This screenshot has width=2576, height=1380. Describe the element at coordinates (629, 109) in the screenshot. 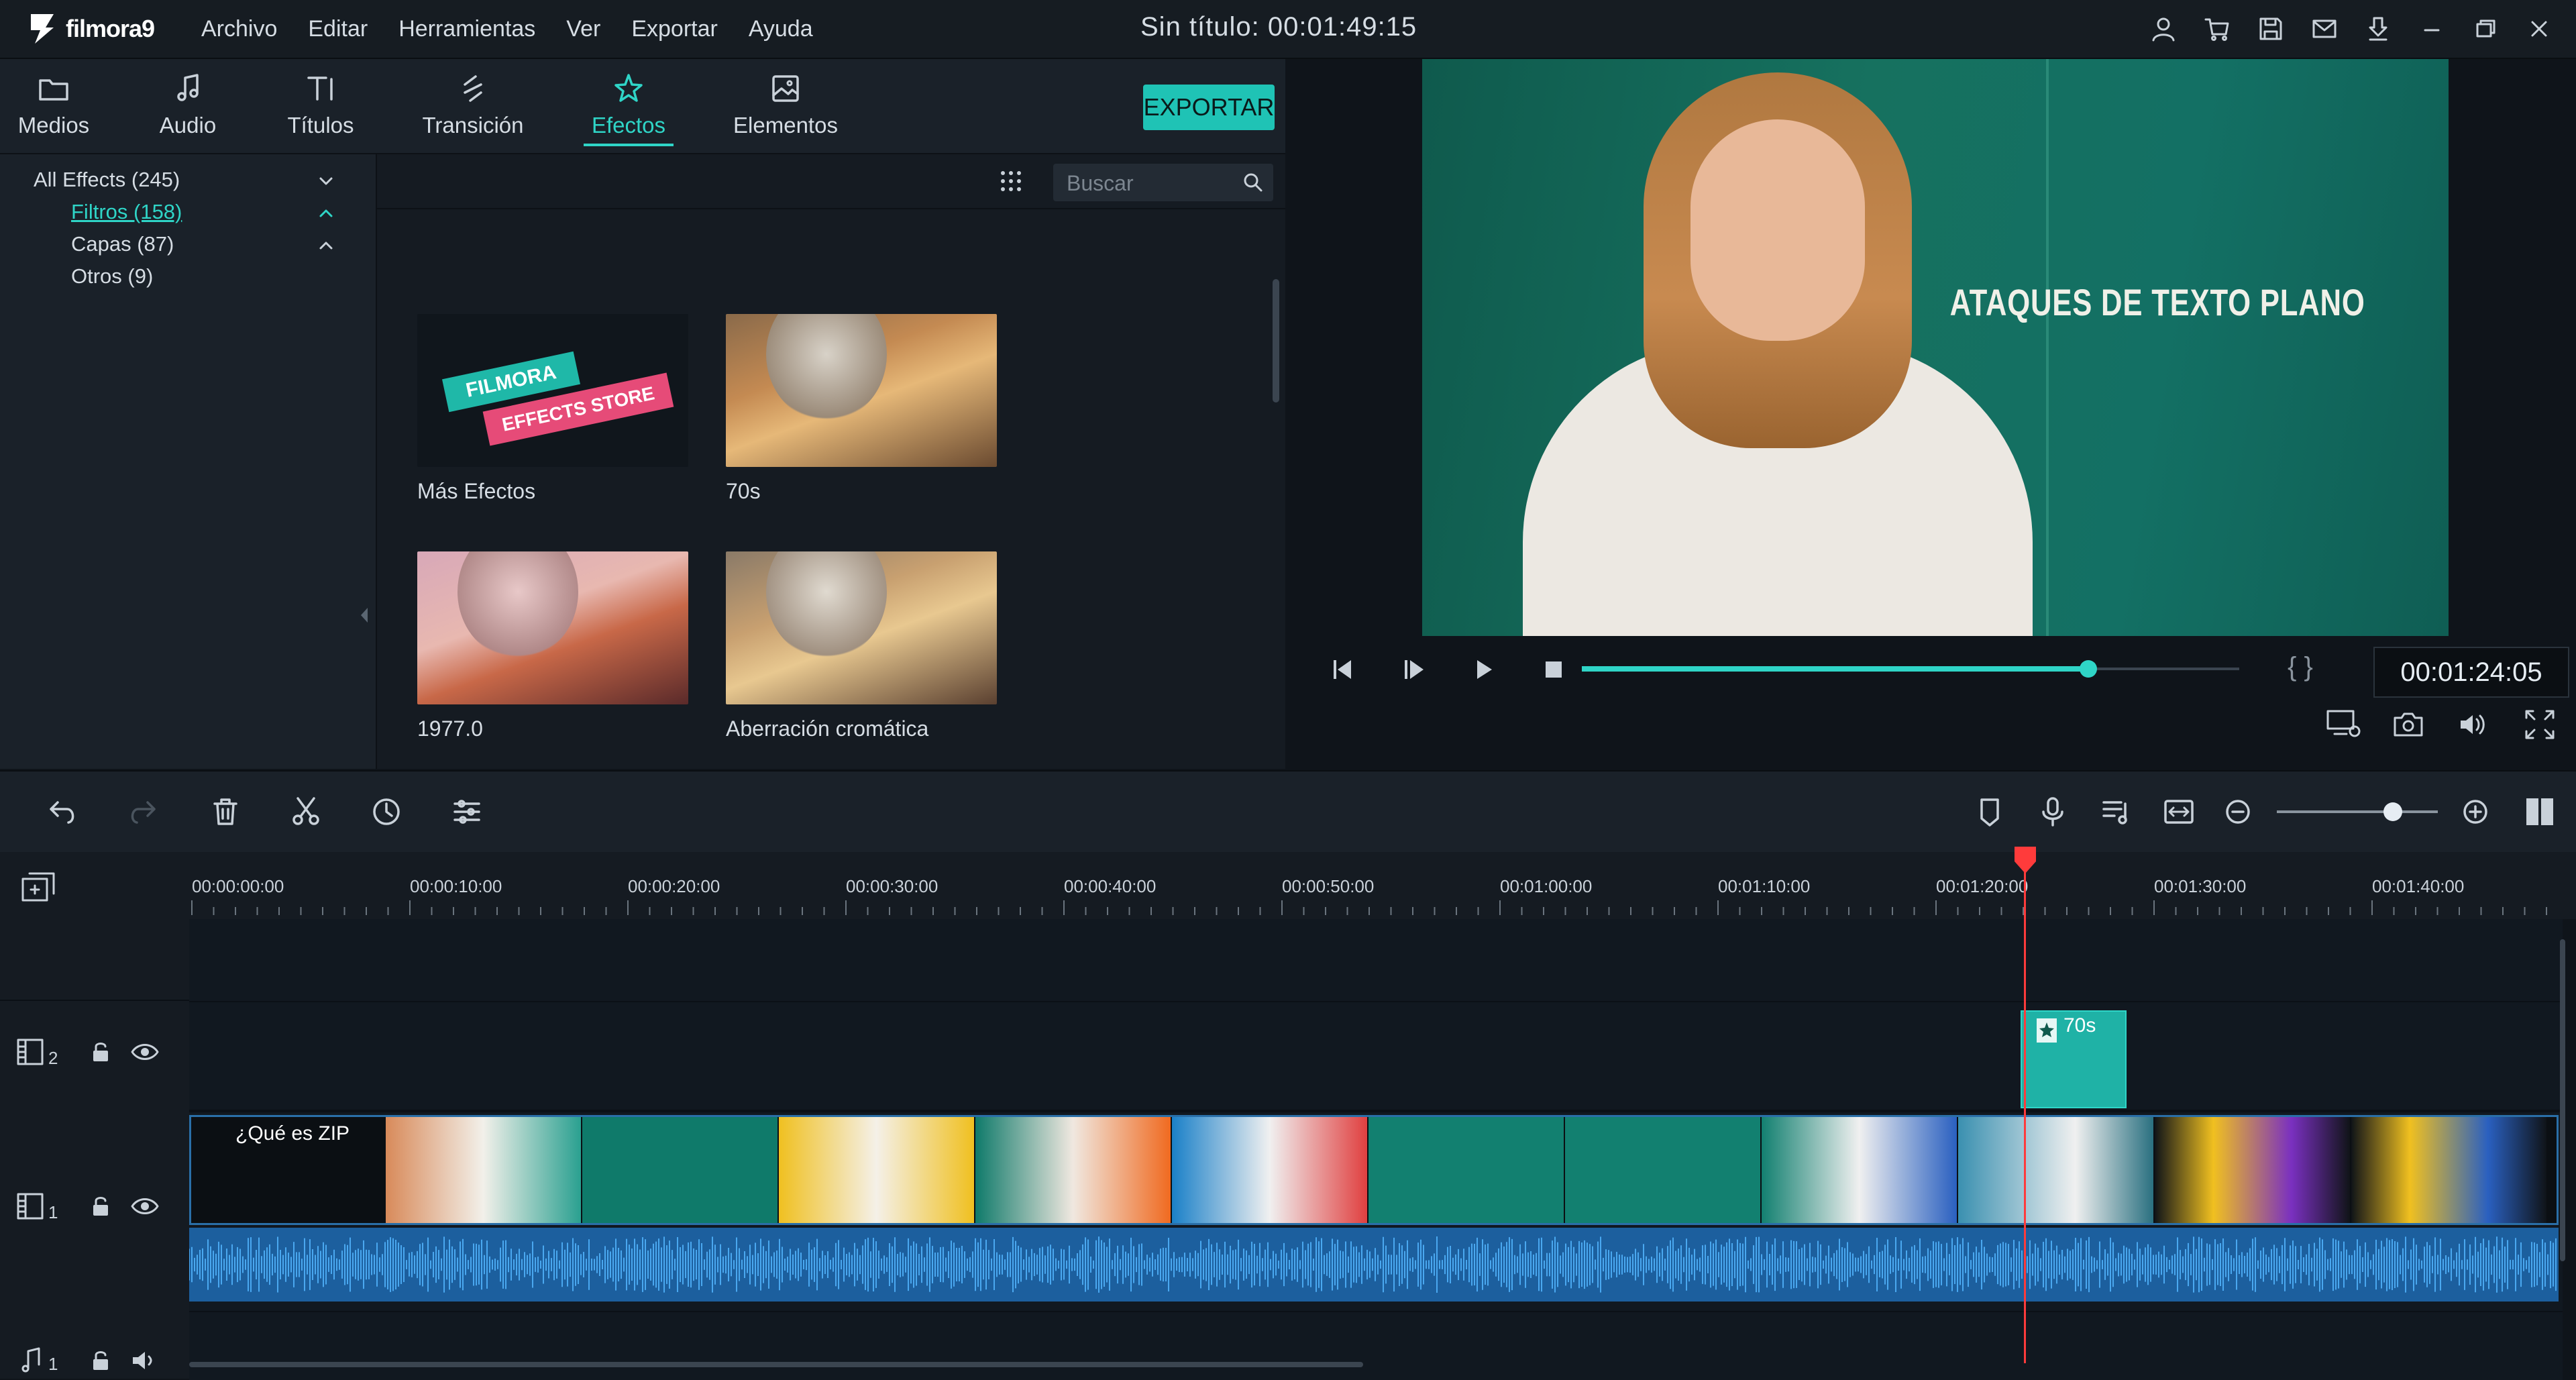

I see `tab-efectos: Efectos` at that location.